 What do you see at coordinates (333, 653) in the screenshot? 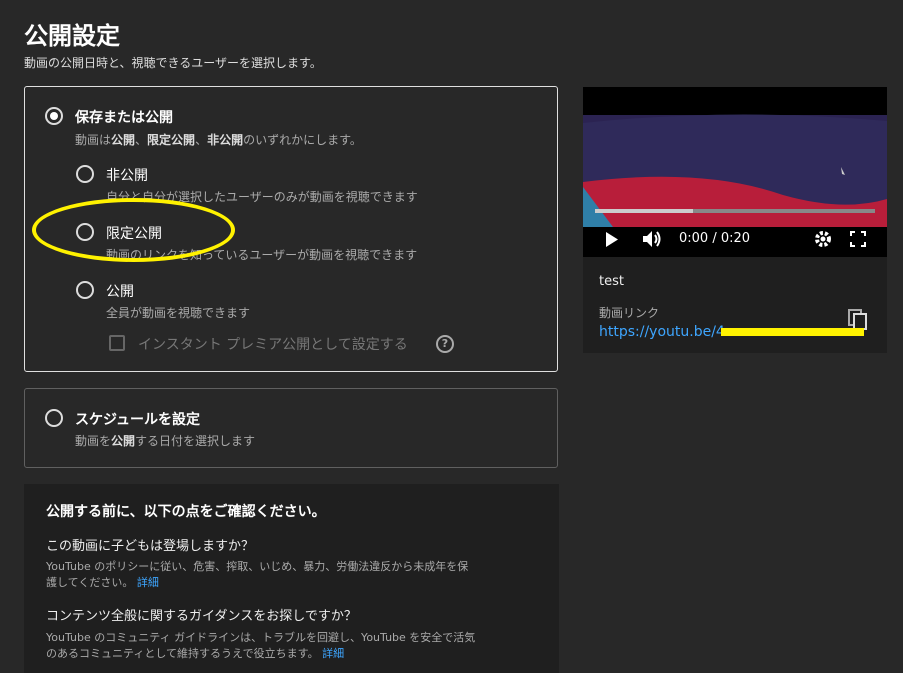
I see `learn-more-link-guidance: 詳細` at bounding box center [333, 653].